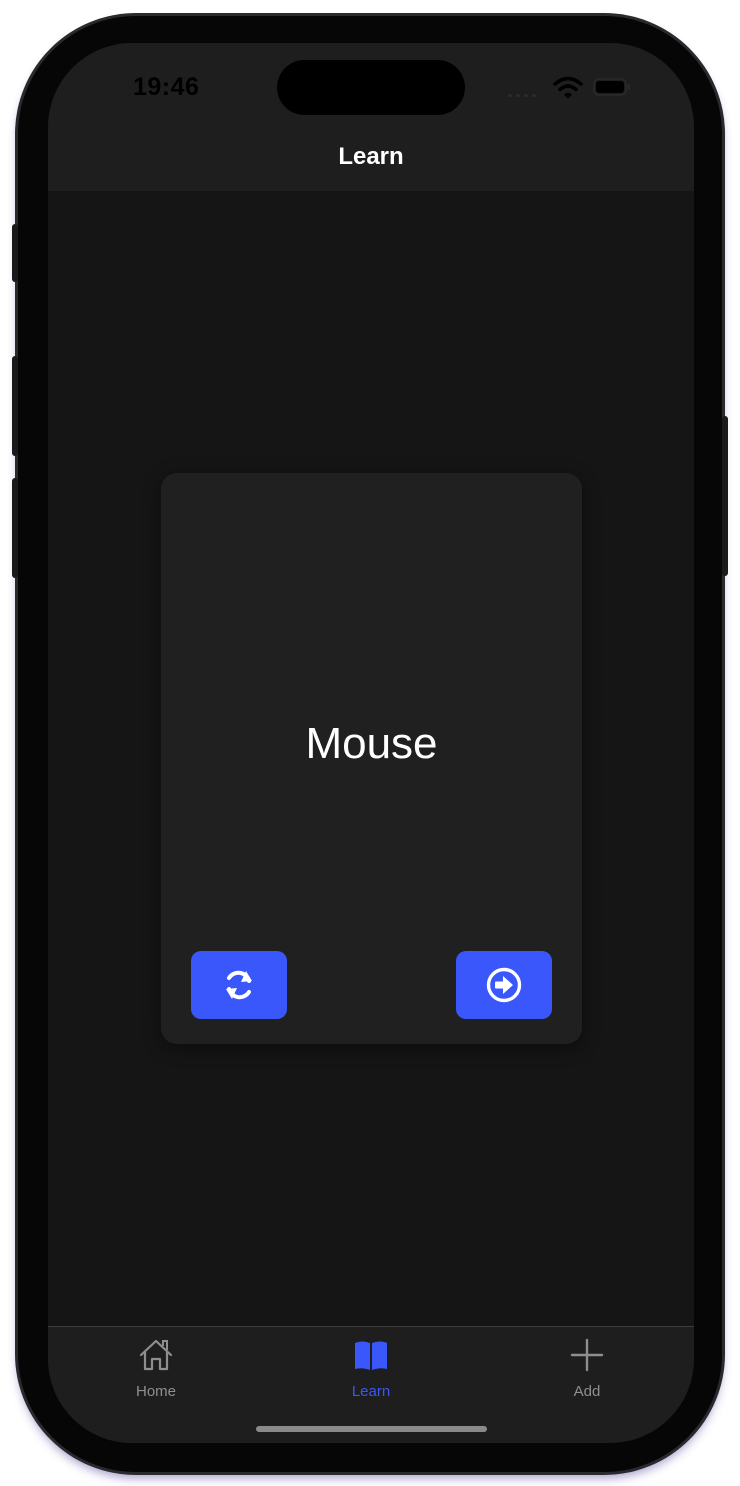 The height and width of the screenshot is (1486, 740). Describe the element at coordinates (587, 1355) in the screenshot. I see `plus-icon` at that location.